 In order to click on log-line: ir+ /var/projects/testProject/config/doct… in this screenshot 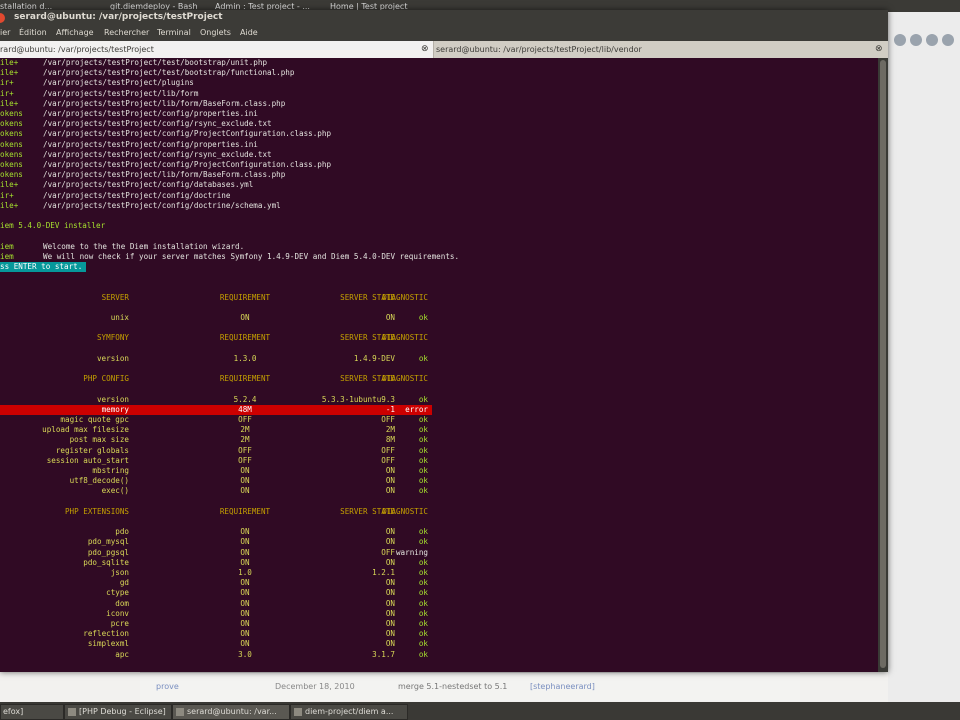, I will do `click(439, 196)`.